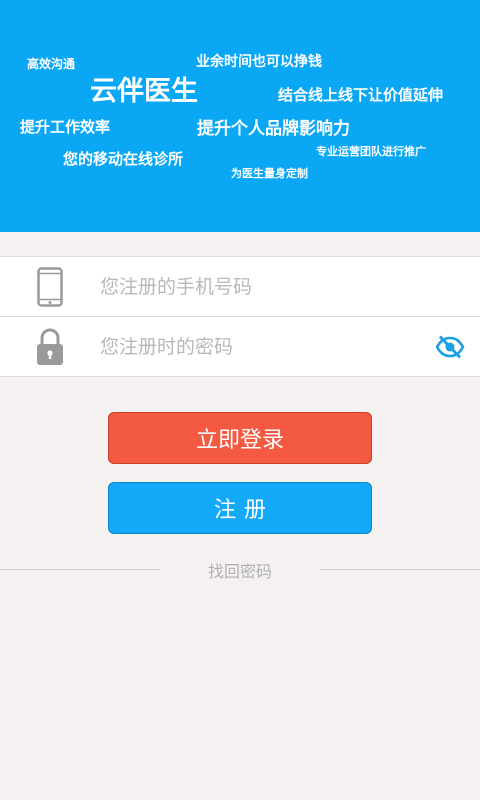 This screenshot has height=800, width=480. What do you see at coordinates (65, 127) in the screenshot?
I see `slogan-work-efficiency: 提升工作效率` at bounding box center [65, 127].